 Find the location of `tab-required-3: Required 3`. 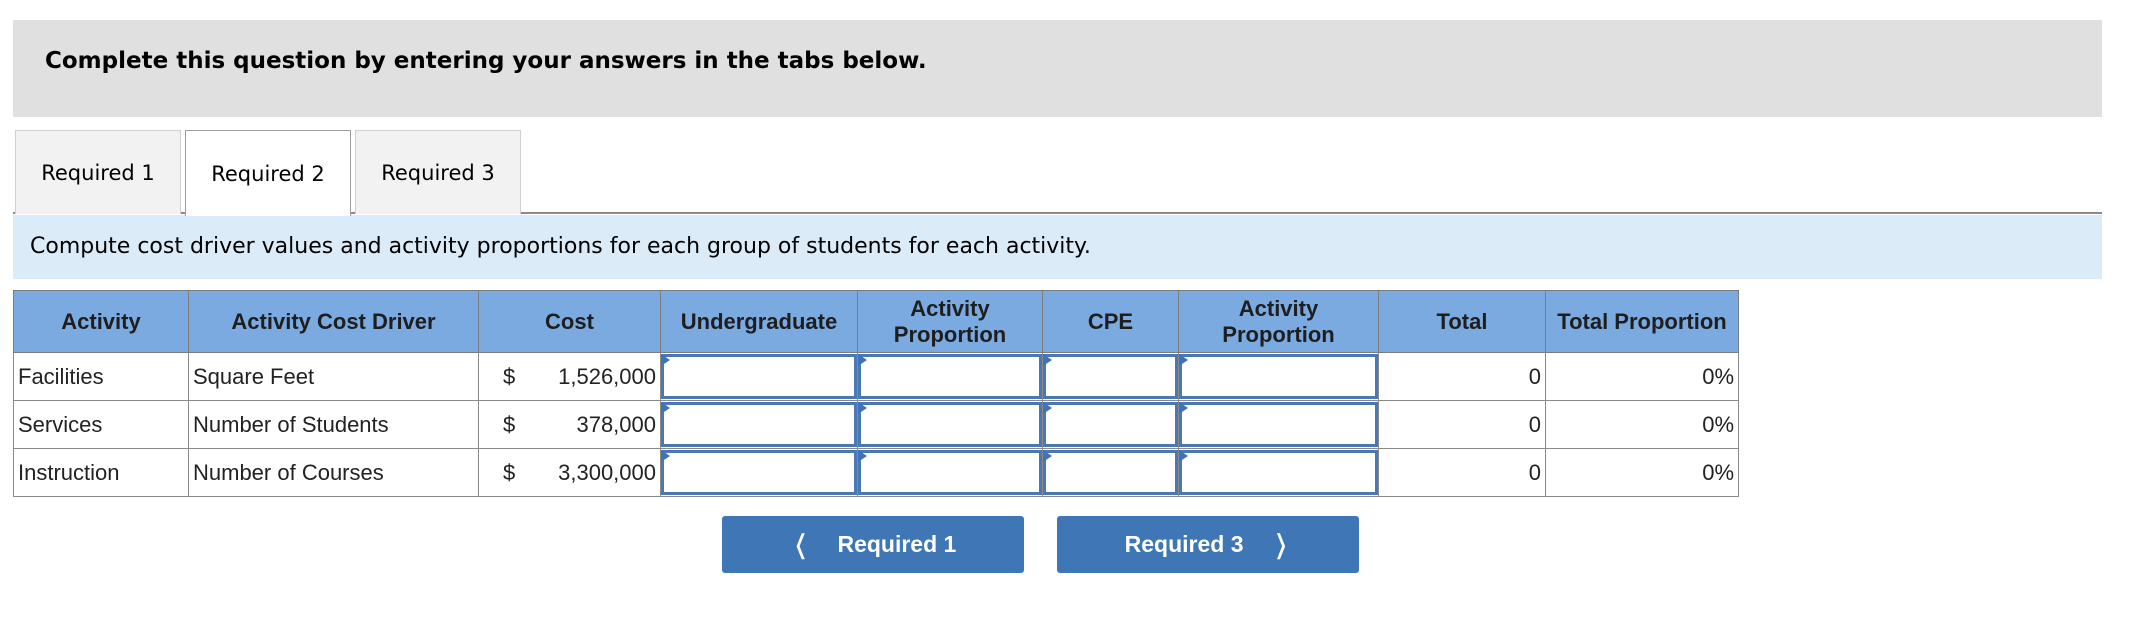

tab-required-3: Required 3 is located at coordinates (438, 172).